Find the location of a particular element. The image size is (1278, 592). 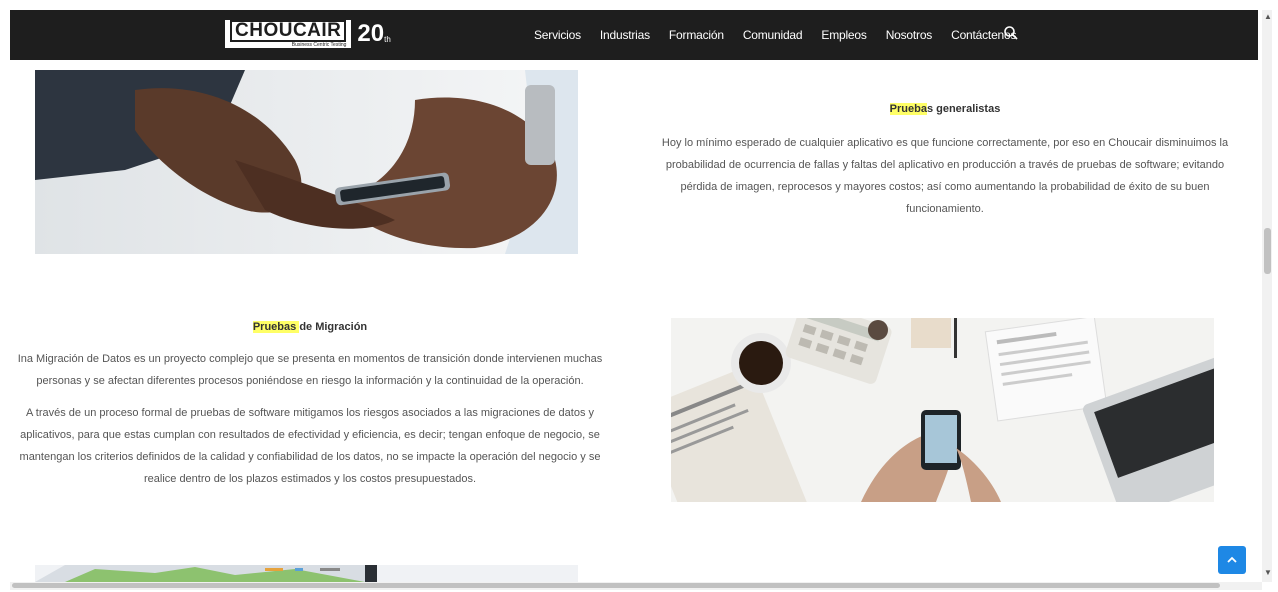

dashboard-screen-image is located at coordinates (306, 573).